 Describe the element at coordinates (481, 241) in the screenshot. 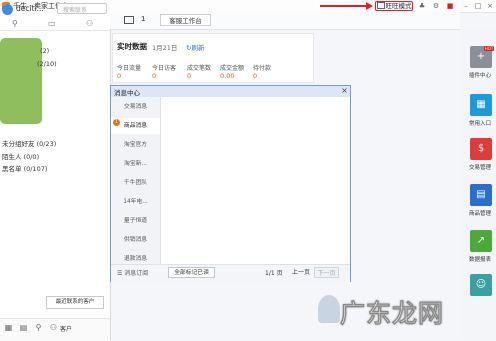

I see `chart-icon: ↗` at that location.